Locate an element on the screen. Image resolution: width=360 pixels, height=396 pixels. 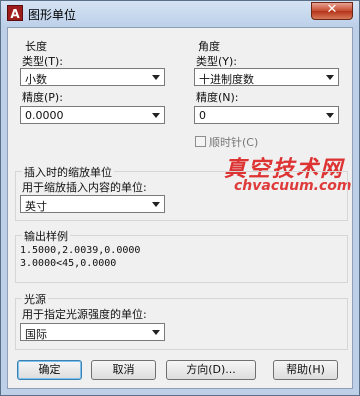
angle-type-label: 类型(Y): is located at coordinates (217, 61).